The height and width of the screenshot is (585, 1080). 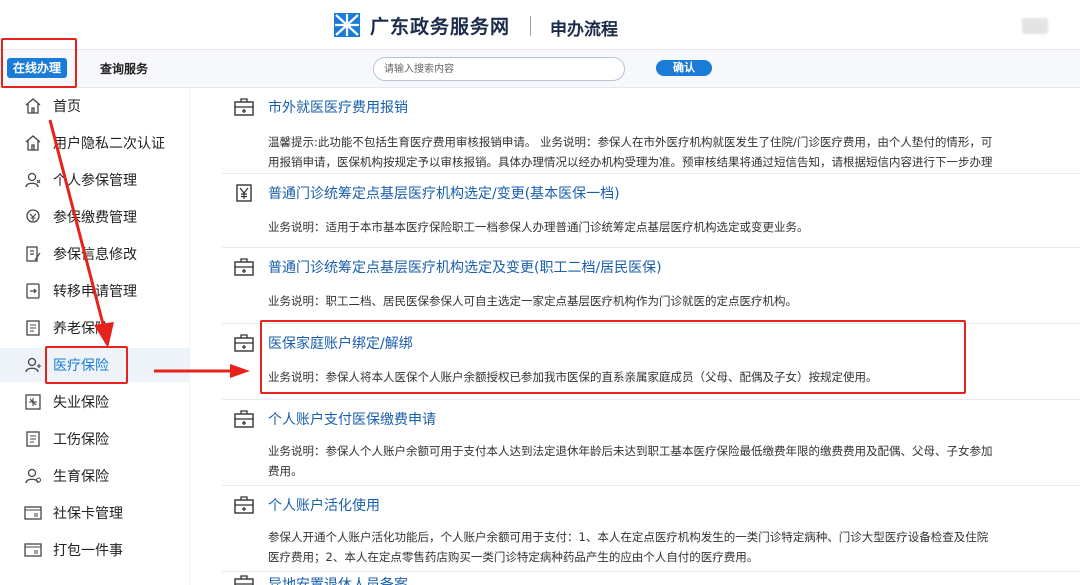 I want to click on sidebar-item-payment: 参保缴费管理, so click(x=95, y=217).